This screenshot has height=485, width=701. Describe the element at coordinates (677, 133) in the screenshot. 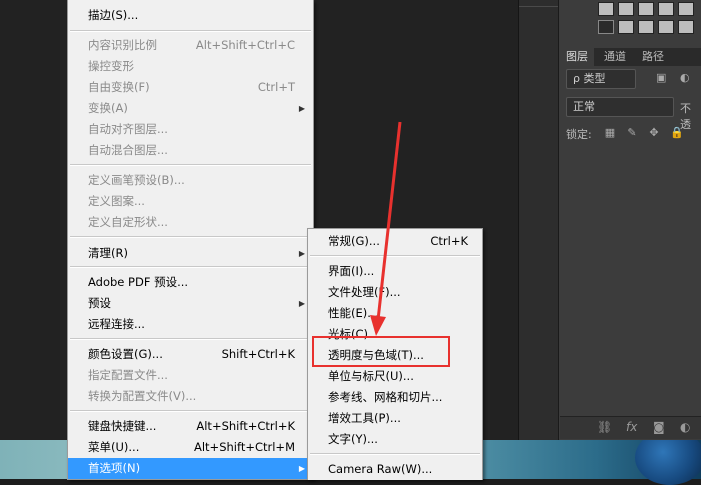

I see `lock-all-icon: 🔒` at that location.